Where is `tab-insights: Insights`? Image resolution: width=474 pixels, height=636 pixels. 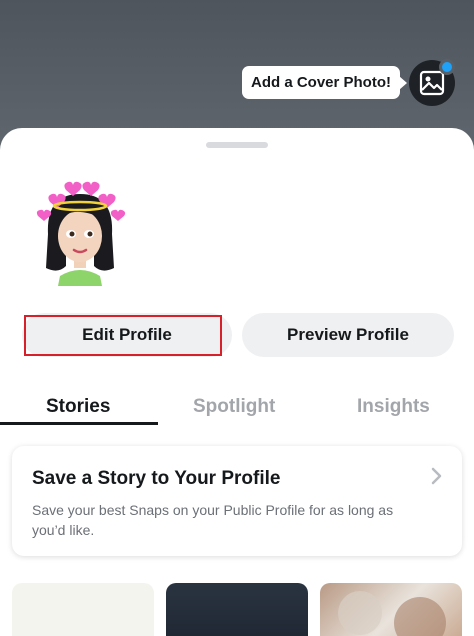 tab-insights: Insights is located at coordinates (393, 407).